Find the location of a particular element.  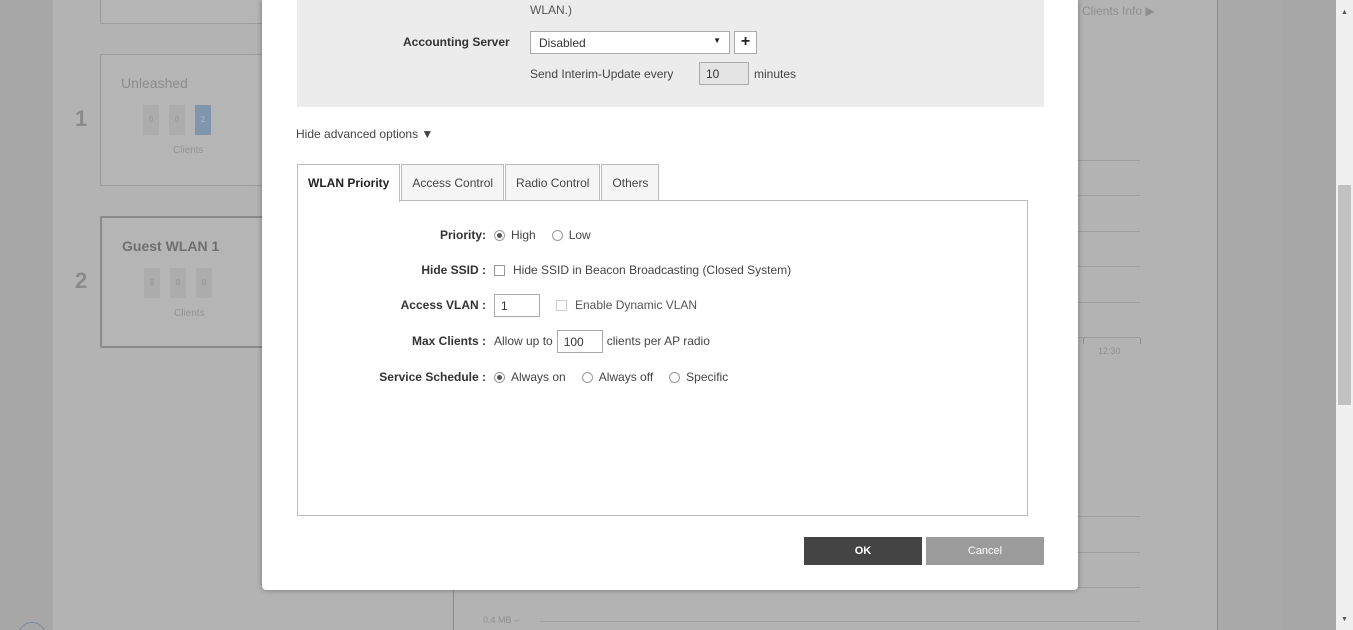

wlan-note-text: WLAN.) is located at coordinates (551, 10).